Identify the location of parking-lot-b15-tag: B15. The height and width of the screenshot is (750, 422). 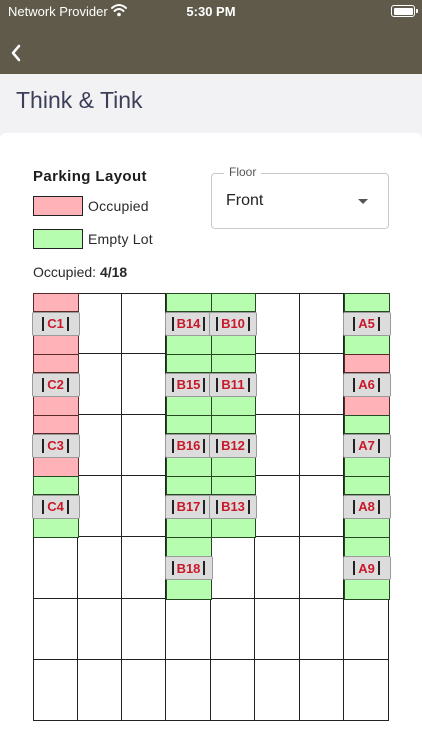
(188, 384).